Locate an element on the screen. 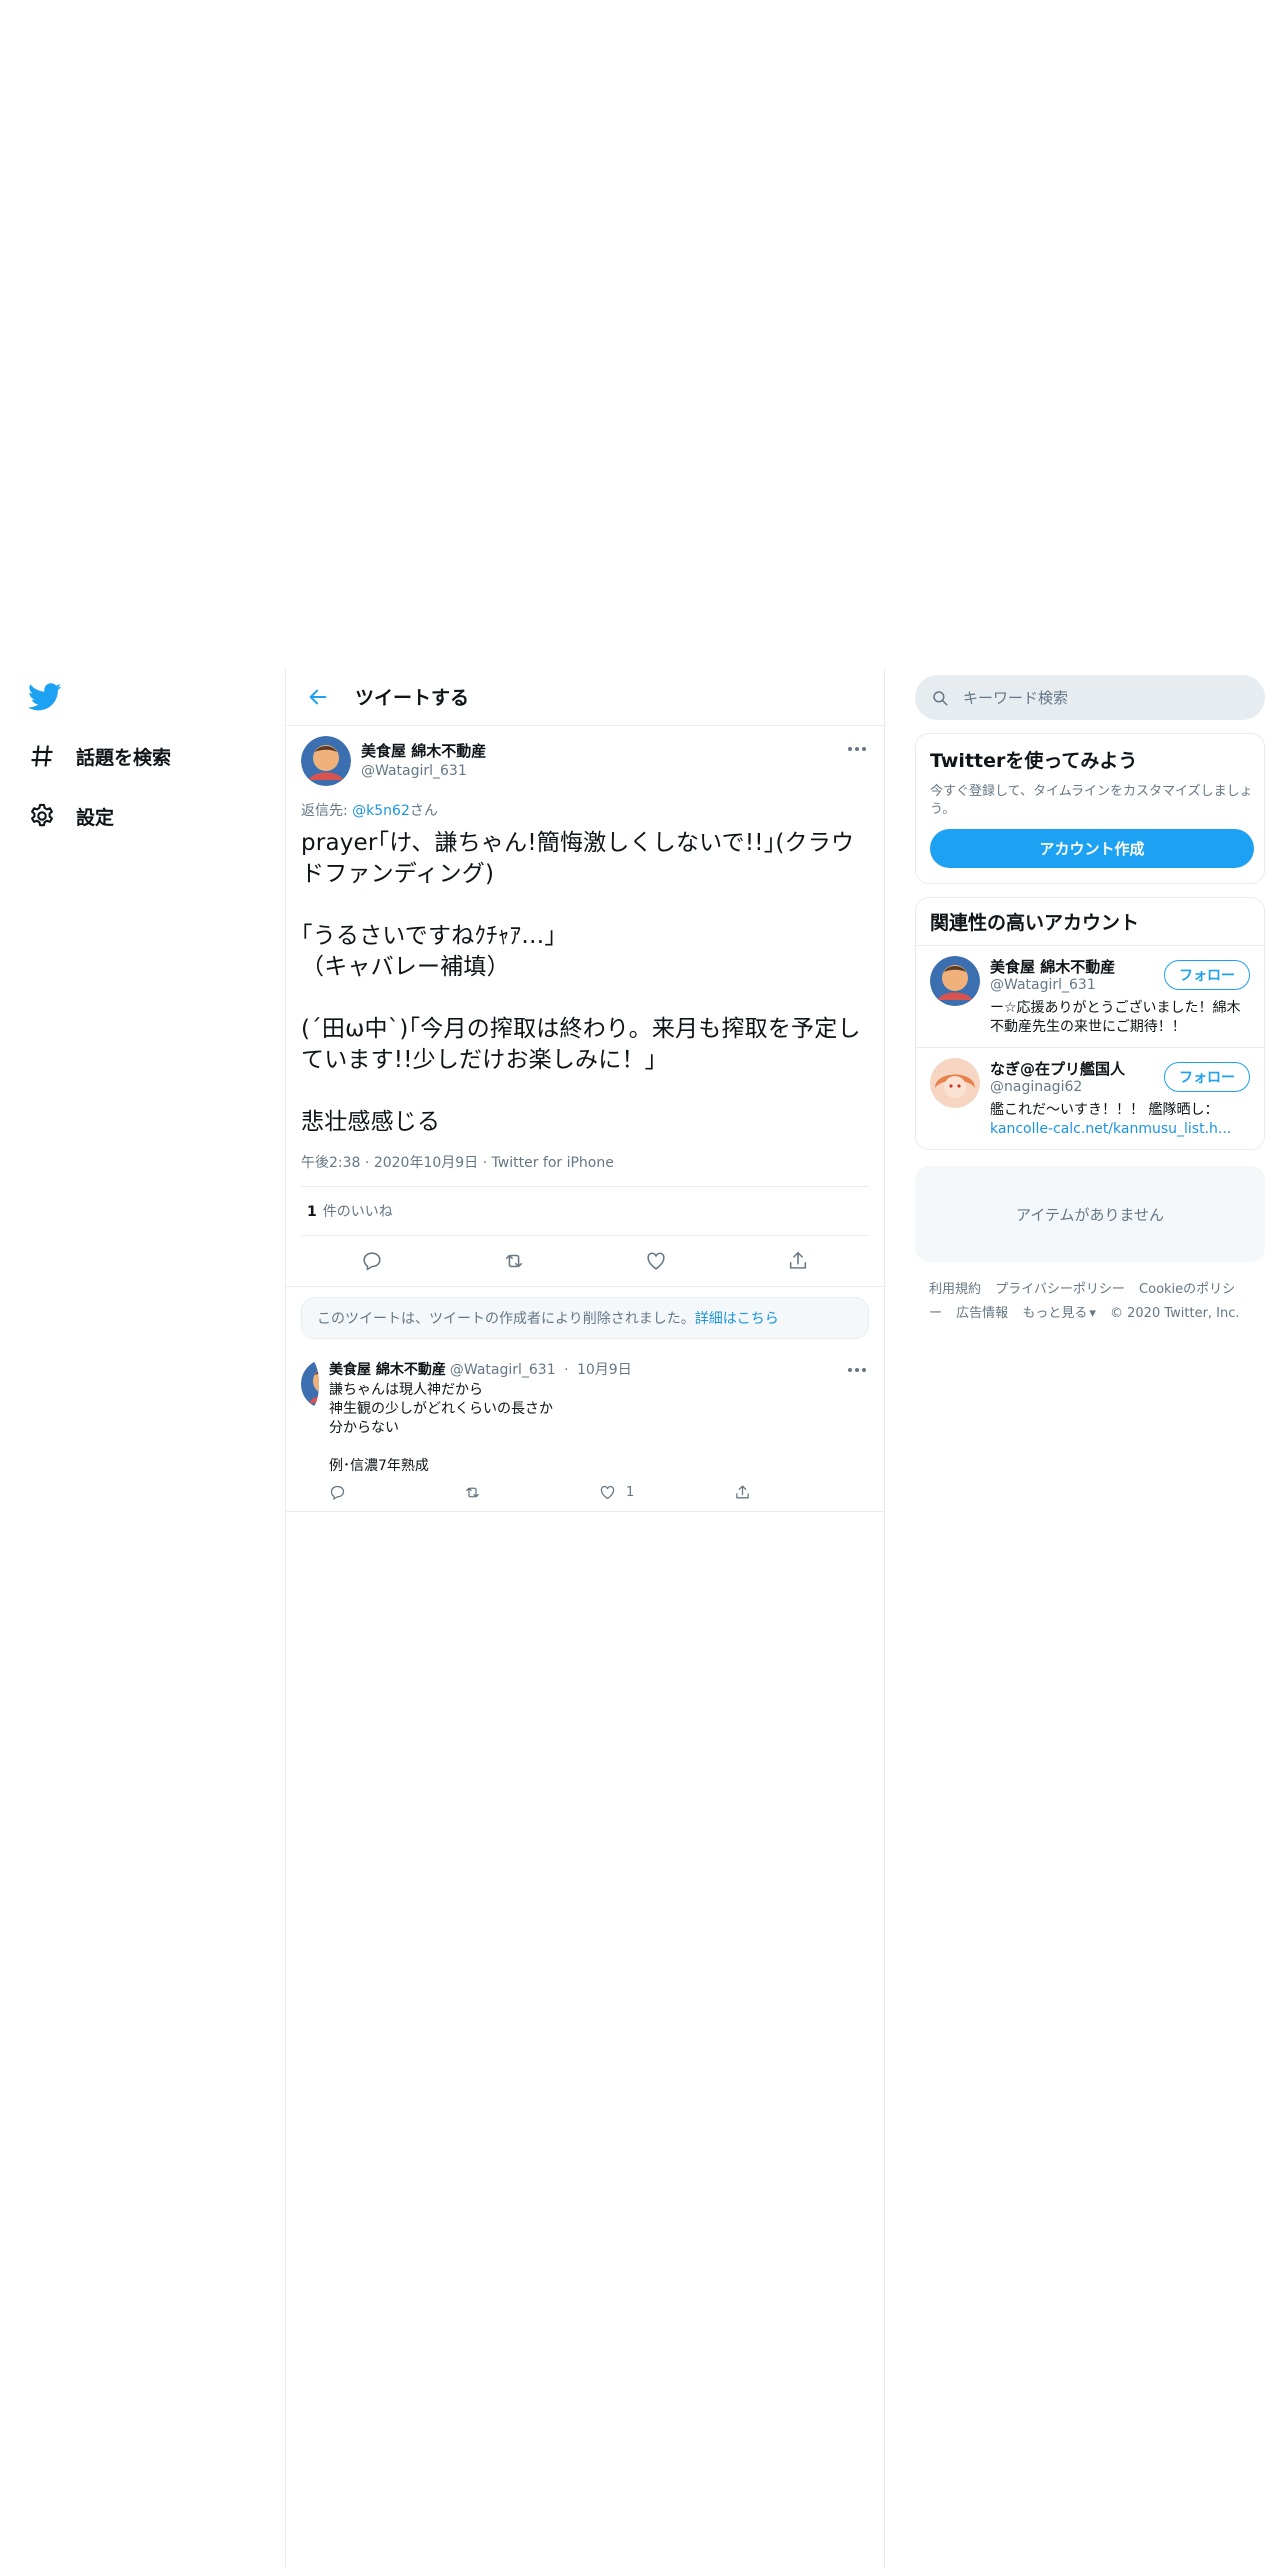 This screenshot has height=2568, width=1284. tweet-client: Twitter for iPhone is located at coordinates (553, 1163).